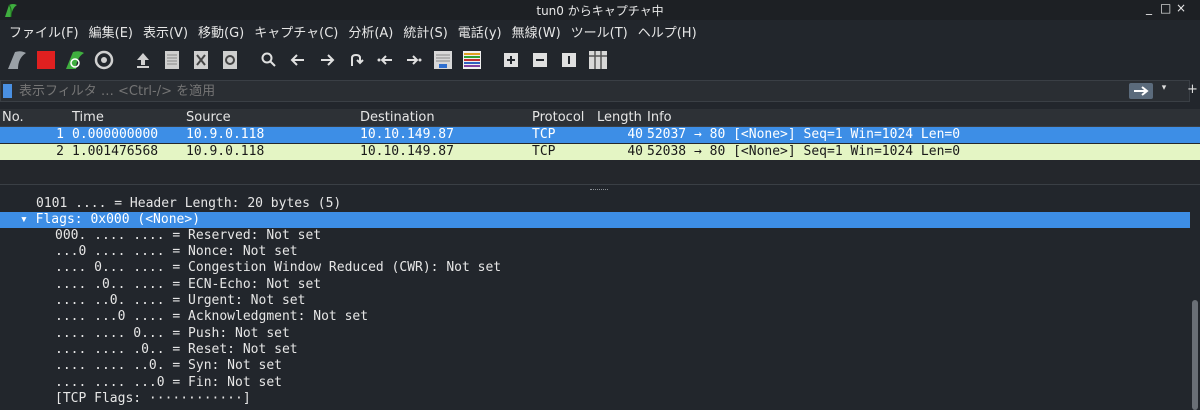  Describe the element at coordinates (1192, 89) in the screenshot. I see `add-filter-button: +` at that location.